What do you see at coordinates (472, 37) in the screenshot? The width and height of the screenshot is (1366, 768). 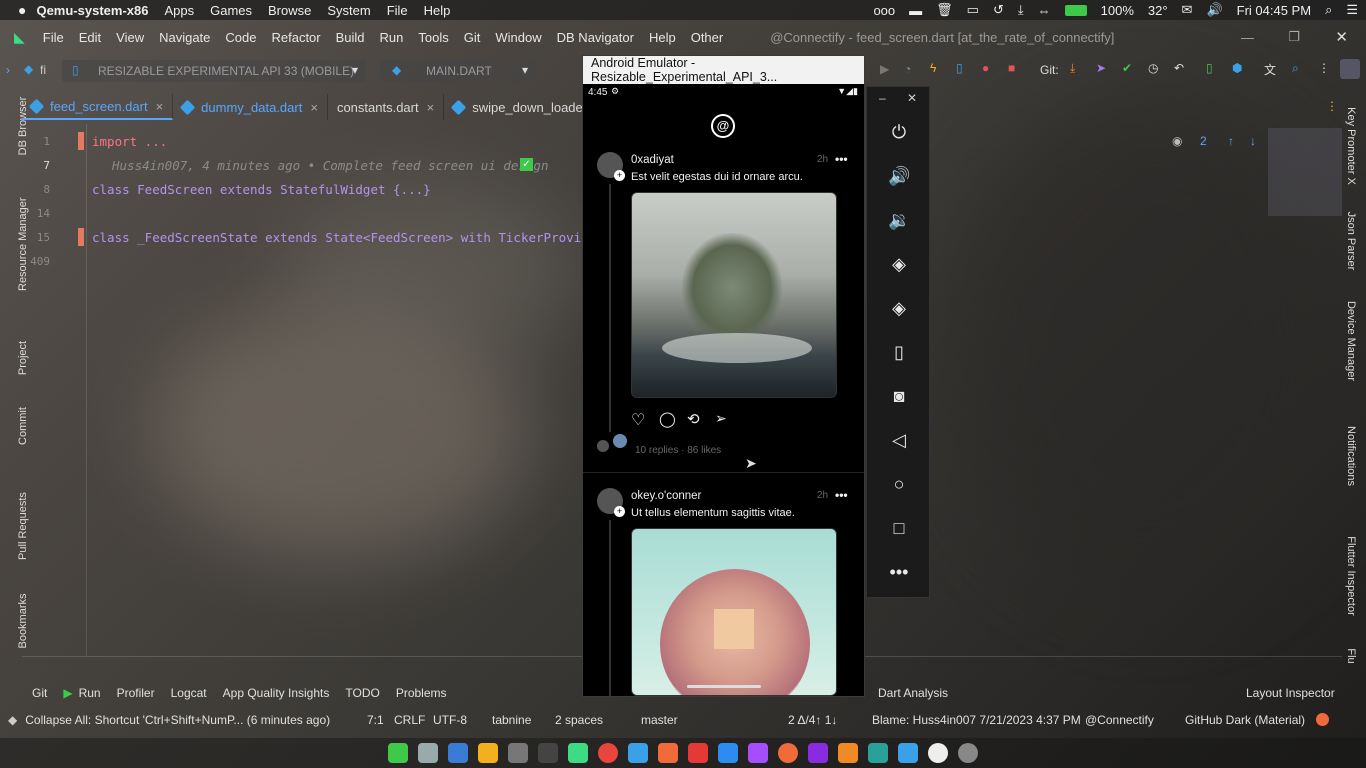 I see `menu-git: Git` at bounding box center [472, 37].